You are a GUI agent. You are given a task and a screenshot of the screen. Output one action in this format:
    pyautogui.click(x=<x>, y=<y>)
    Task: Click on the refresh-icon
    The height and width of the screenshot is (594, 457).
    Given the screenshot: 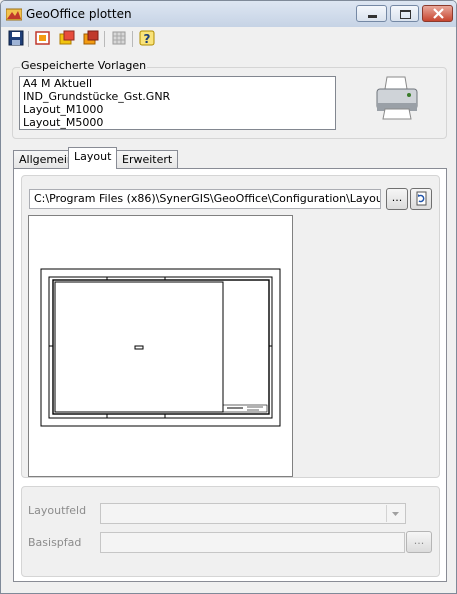 What is the action you would take?
    pyautogui.click(x=421, y=198)
    